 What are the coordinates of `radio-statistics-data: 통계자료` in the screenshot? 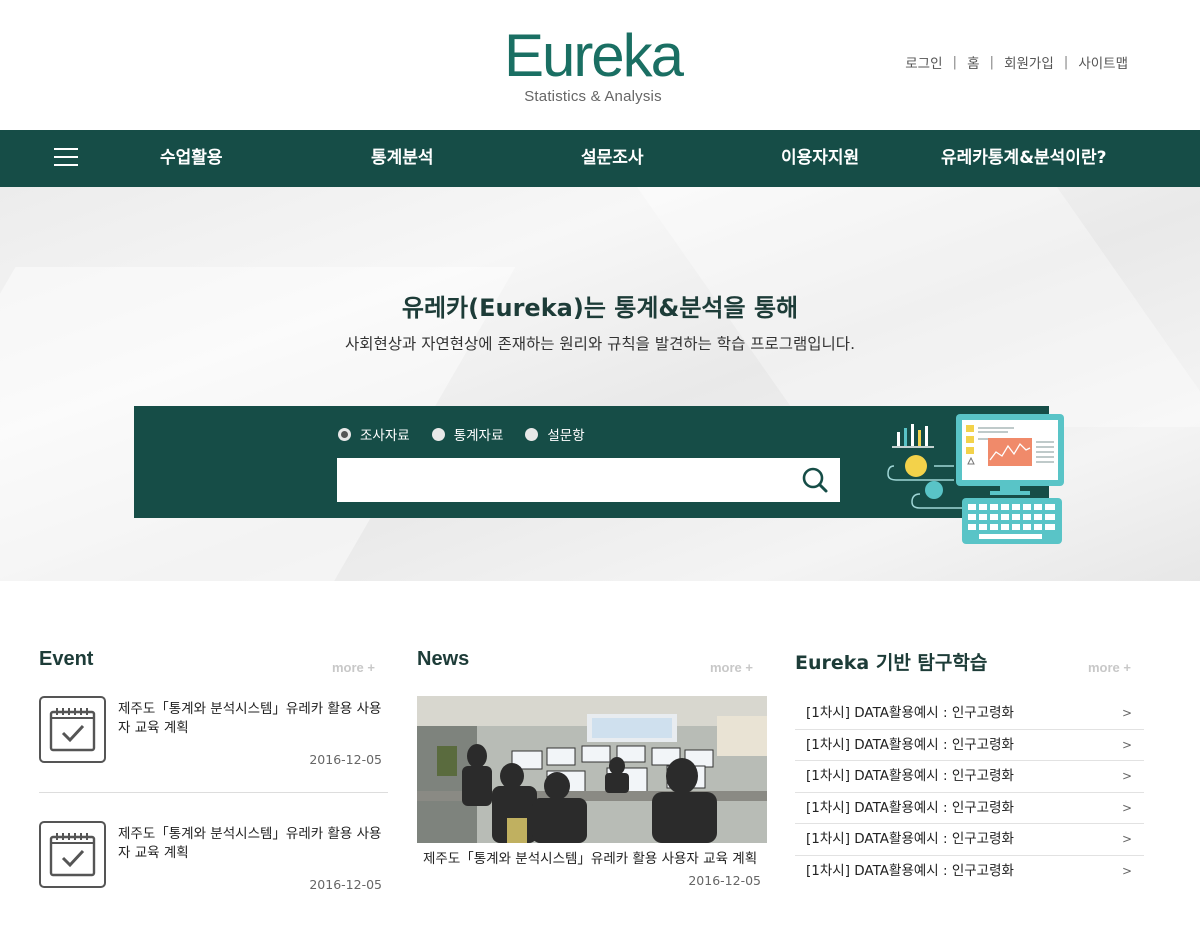 It's located at (467, 434).